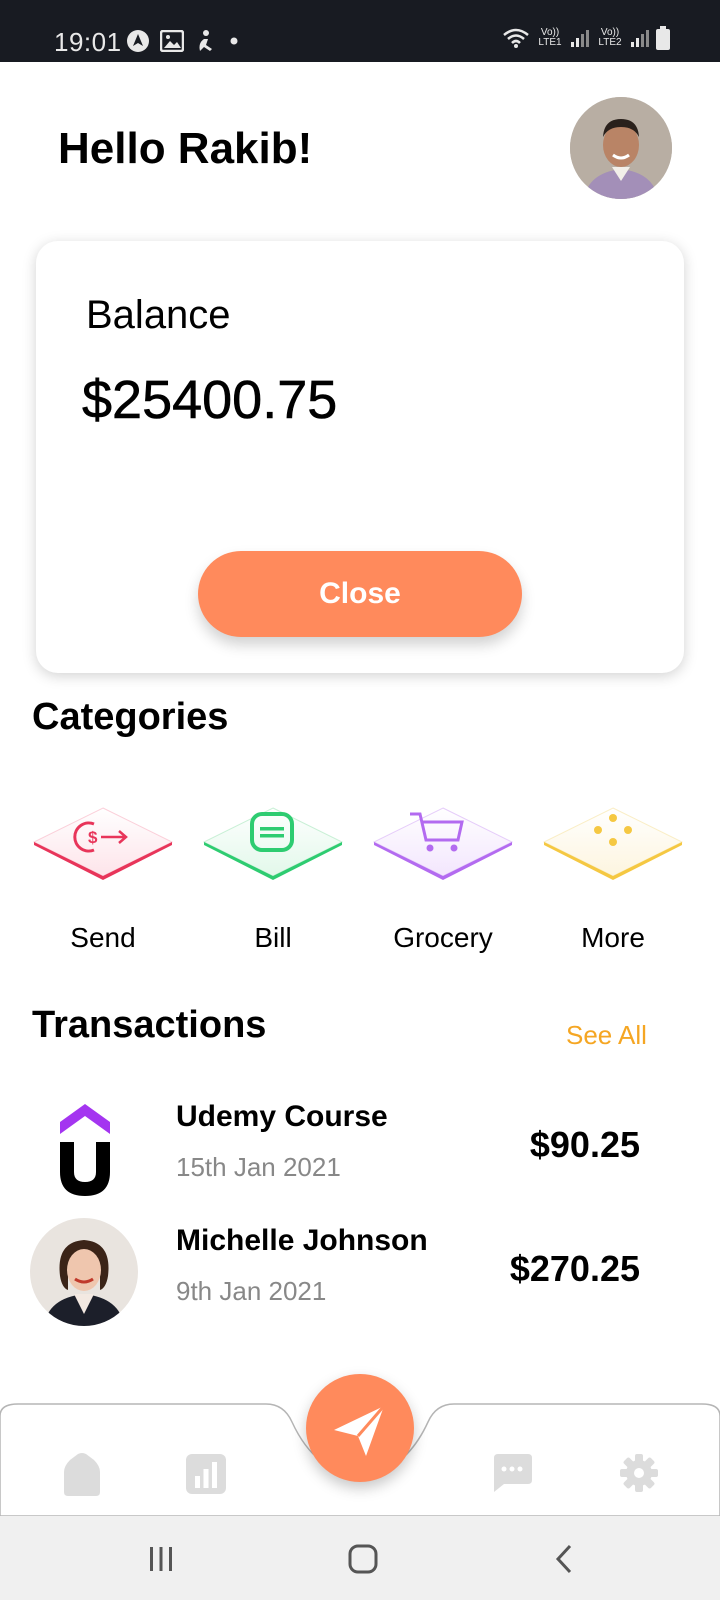 This screenshot has height=1600, width=720. Describe the element at coordinates (251, 1291) in the screenshot. I see `transaction-date: 9th Jan 2021` at that location.